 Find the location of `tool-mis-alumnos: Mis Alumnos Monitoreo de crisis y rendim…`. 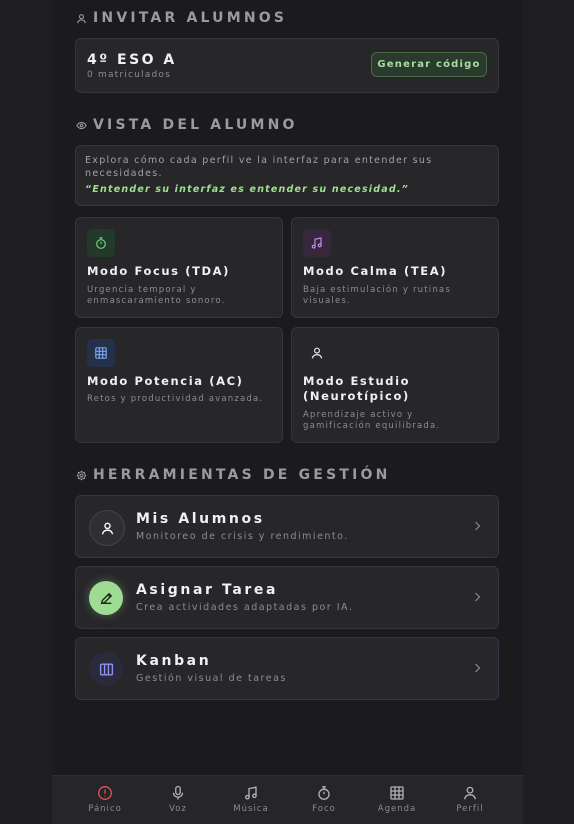

tool-mis-alumnos: Mis Alumnos Monitoreo de crisis y rendim… is located at coordinates (287, 526).